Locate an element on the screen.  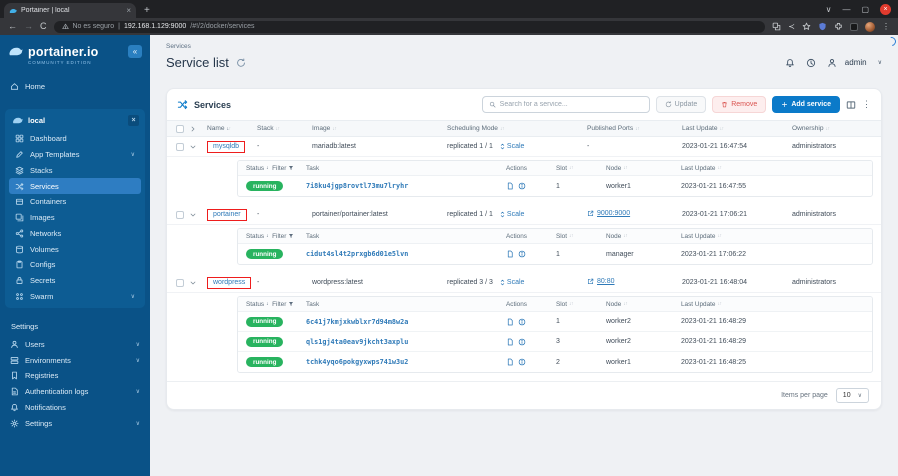
breadcrumb: Services is located at coordinates (524, 46).